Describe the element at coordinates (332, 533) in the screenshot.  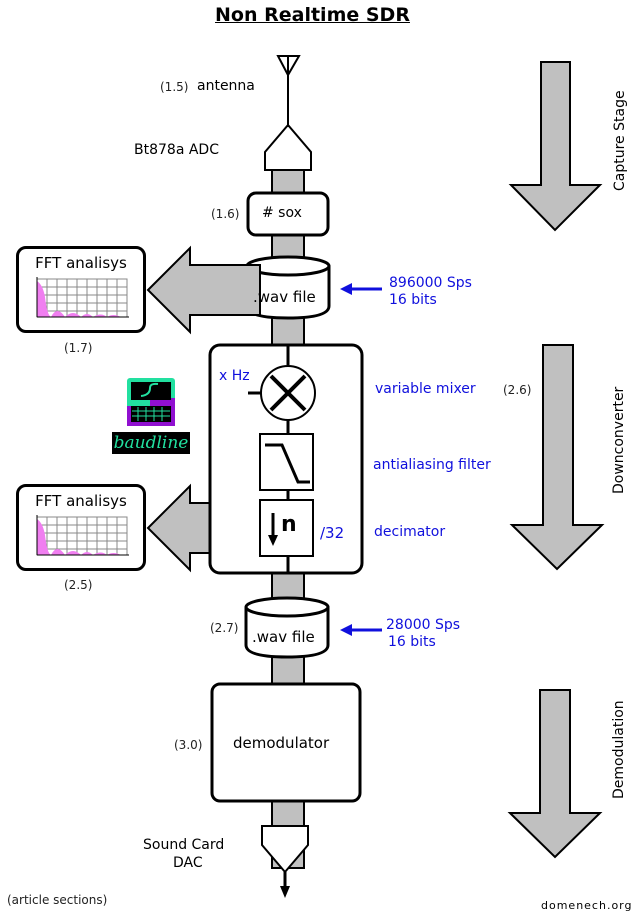
I see `decimator-factor: /32` at that location.